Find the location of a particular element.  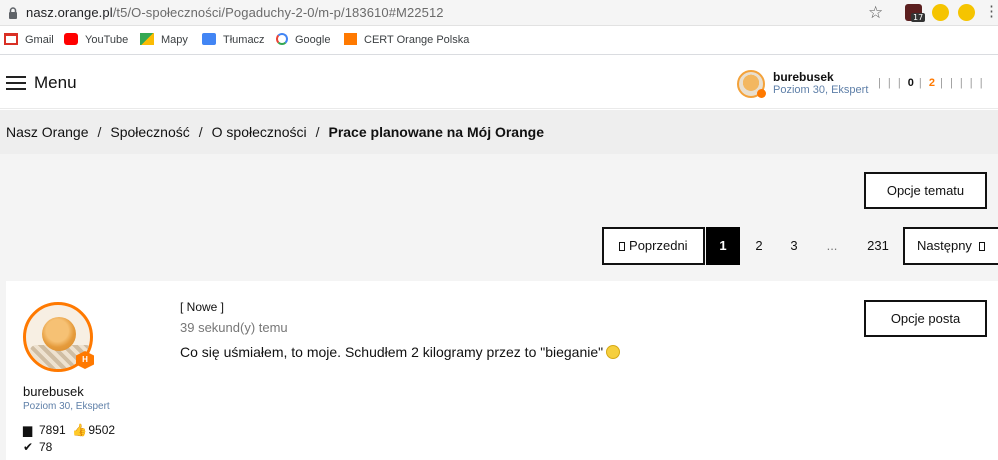

maps-icon is located at coordinates (147, 39).